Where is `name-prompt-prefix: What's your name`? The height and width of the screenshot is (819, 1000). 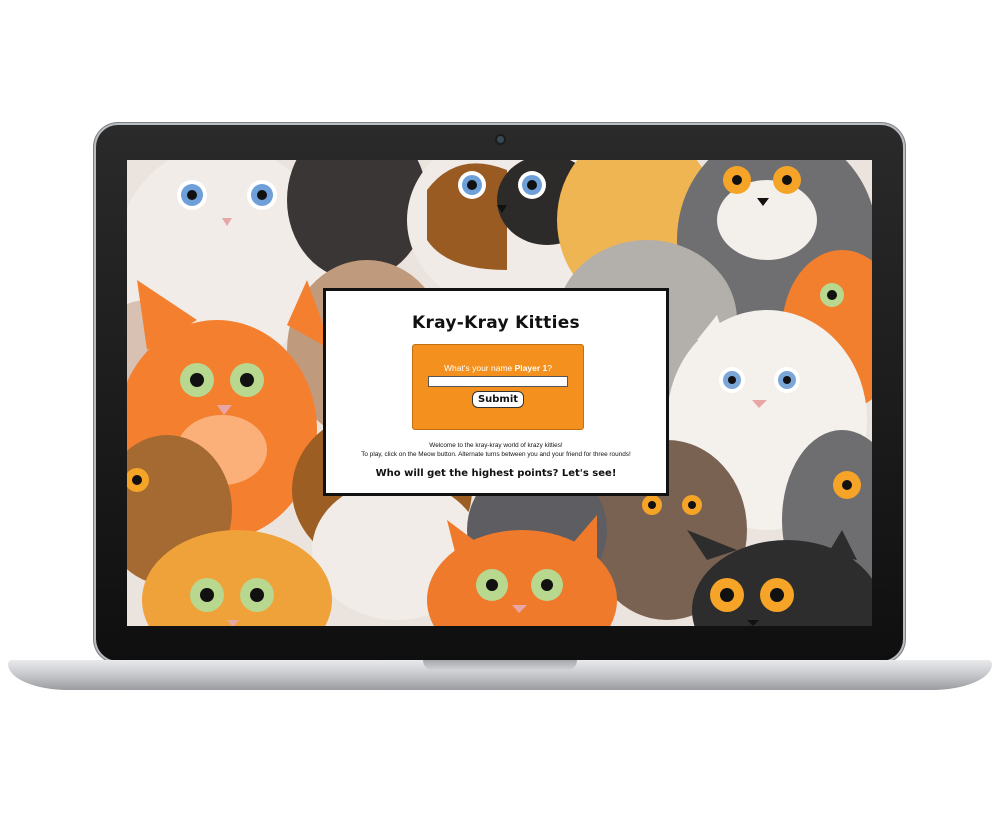
name-prompt-prefix: What's your name is located at coordinates (478, 368).